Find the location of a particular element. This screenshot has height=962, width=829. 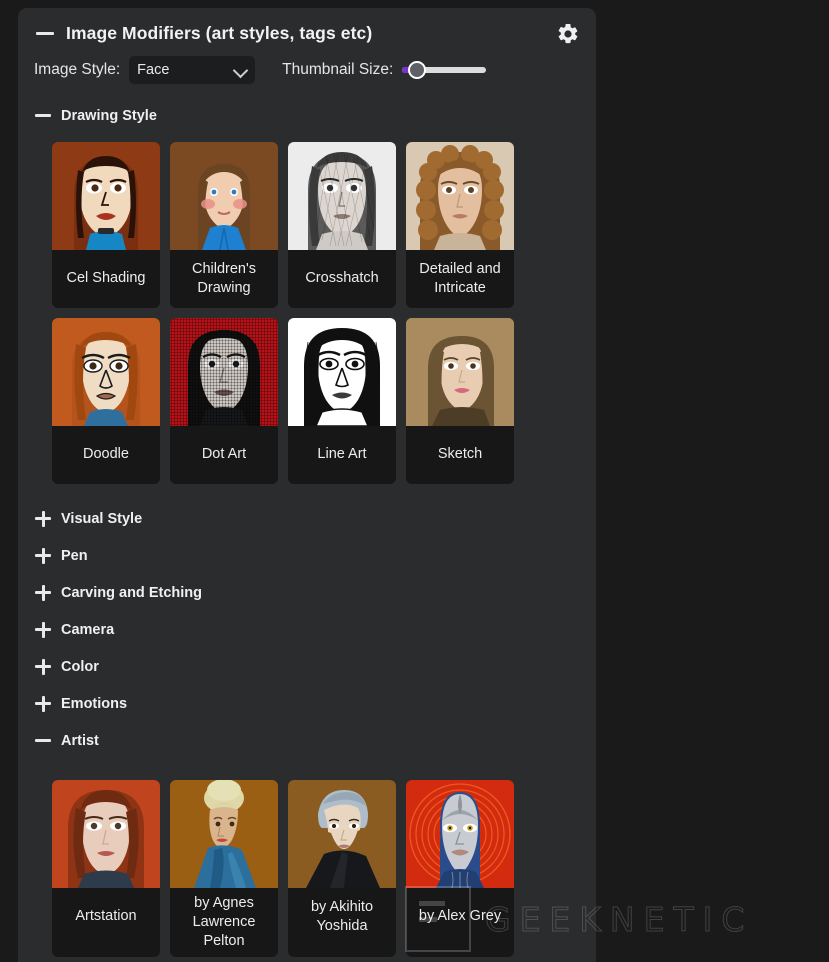

thumbnail-size-slider is located at coordinates (444, 70).